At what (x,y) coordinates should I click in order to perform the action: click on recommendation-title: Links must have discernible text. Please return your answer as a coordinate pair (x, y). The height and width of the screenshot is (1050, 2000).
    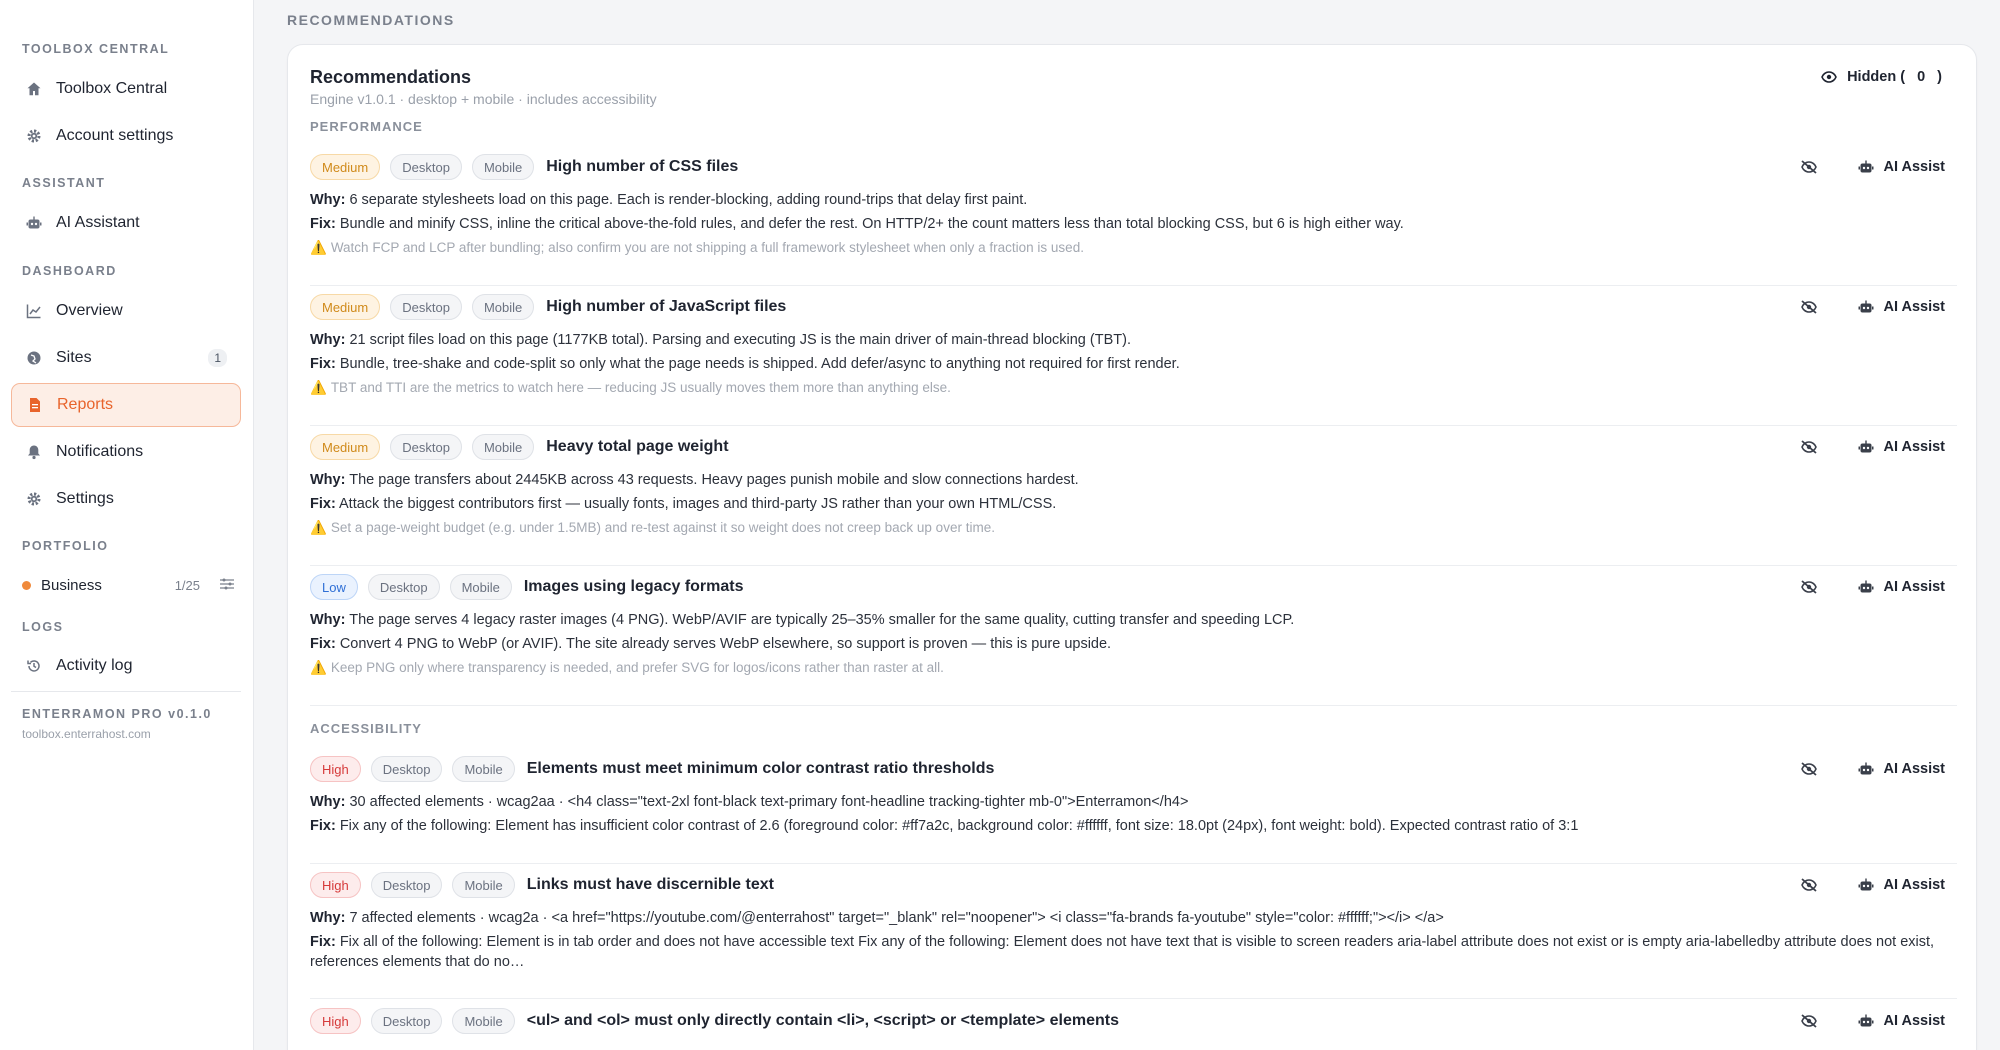
    Looking at the image, I should click on (650, 884).